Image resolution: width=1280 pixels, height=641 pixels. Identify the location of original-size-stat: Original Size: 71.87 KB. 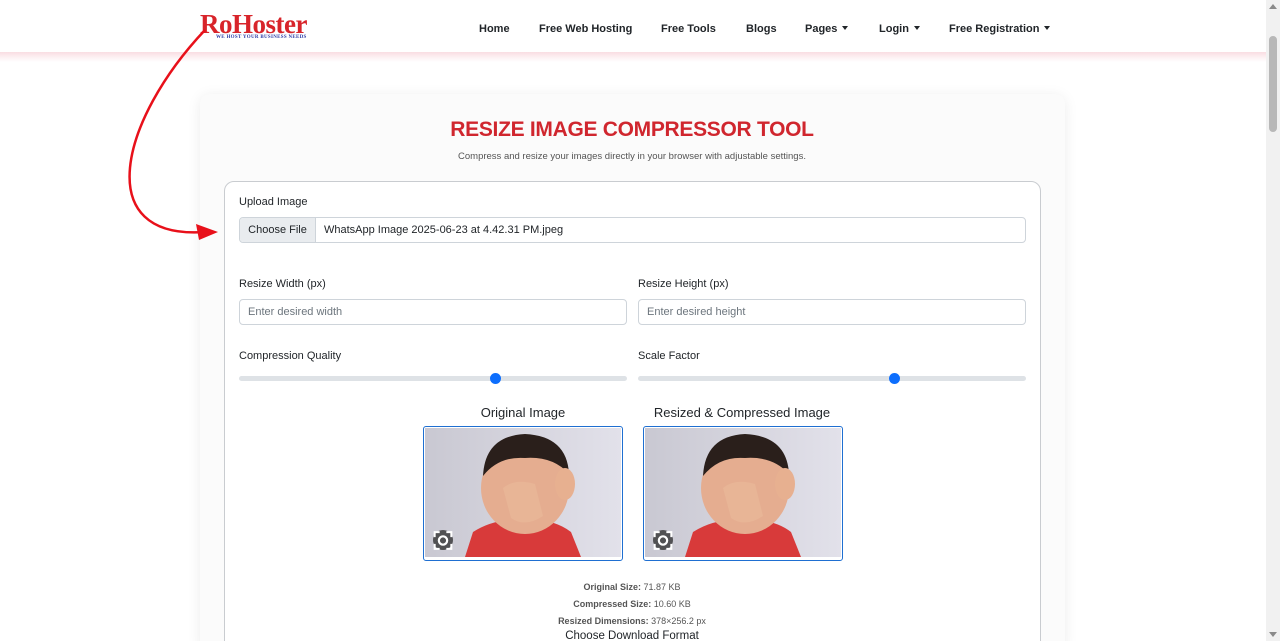
(632, 587).